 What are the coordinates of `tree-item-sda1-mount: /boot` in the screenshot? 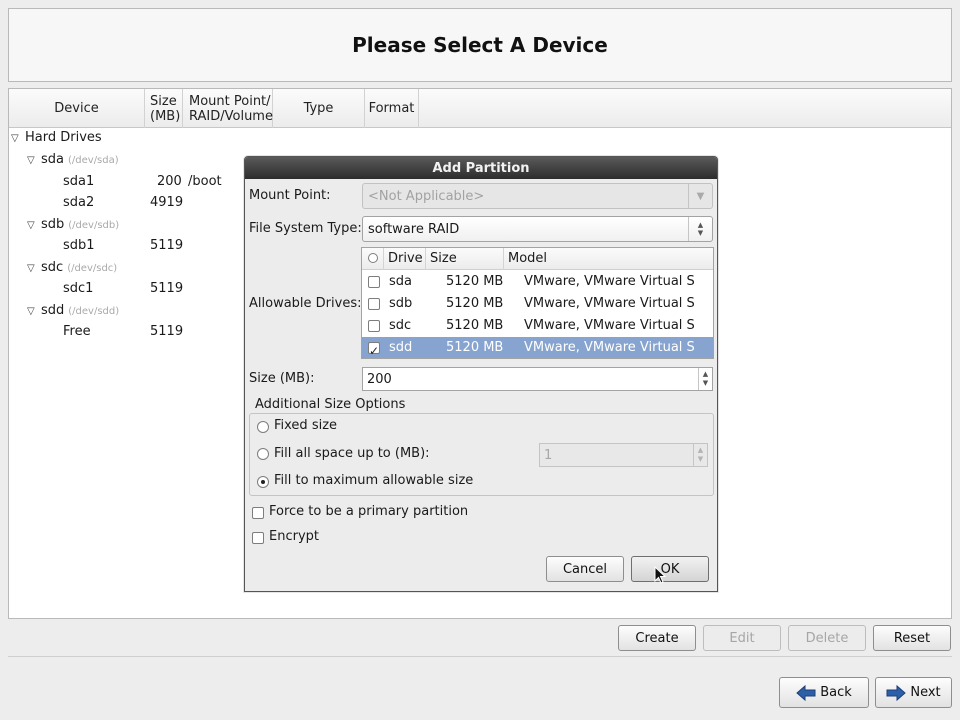 It's located at (205, 181).